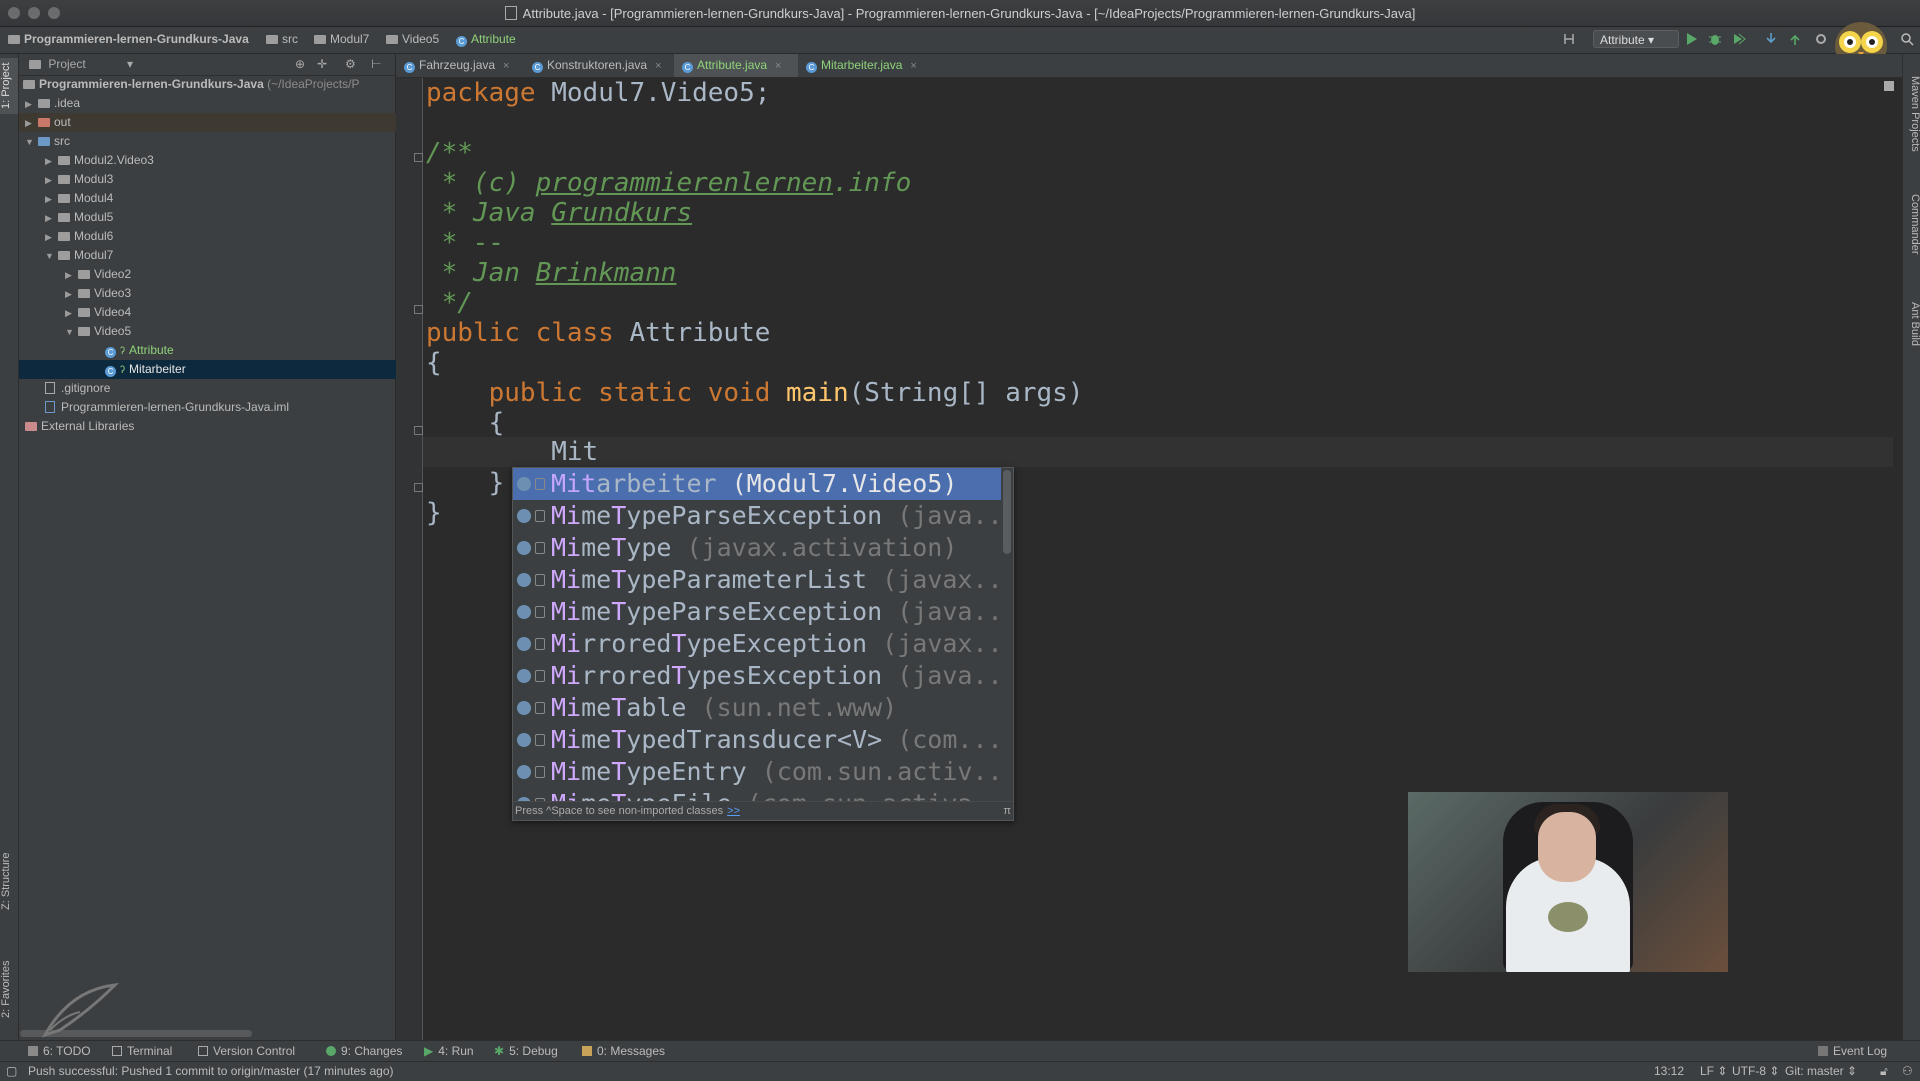 The image size is (1920, 1081). What do you see at coordinates (210, 122) in the screenshot?
I see `tree-item-out: ▶ out` at bounding box center [210, 122].